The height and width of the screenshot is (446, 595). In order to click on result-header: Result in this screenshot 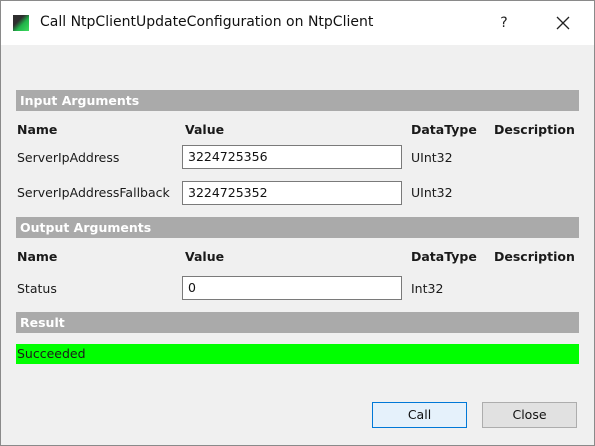, I will do `click(297, 322)`.